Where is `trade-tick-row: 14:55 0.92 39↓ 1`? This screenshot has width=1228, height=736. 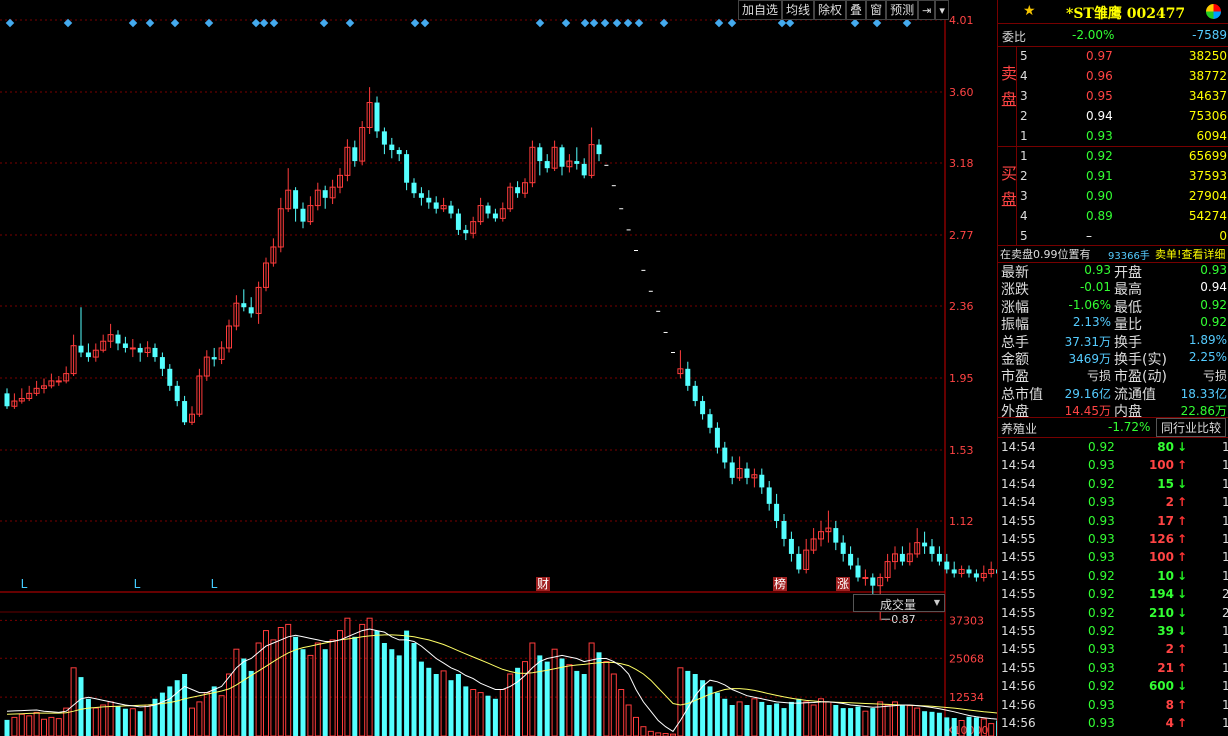
trade-tick-row: 14:55 0.92 39↓ 1 is located at coordinates (1113, 632).